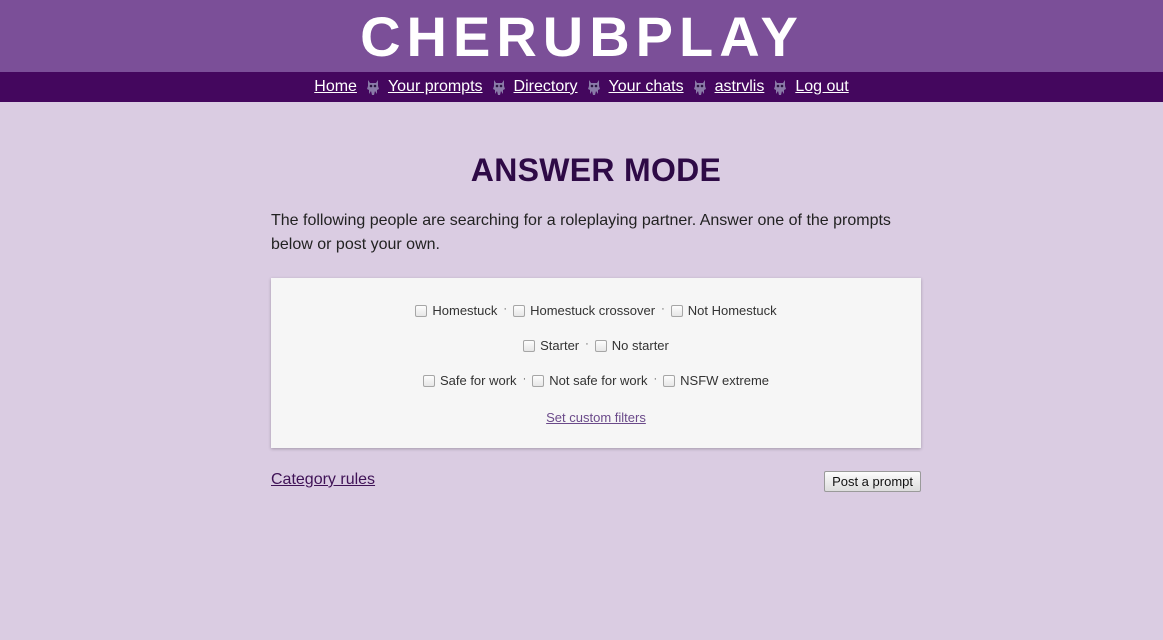 The width and height of the screenshot is (1163, 640). What do you see at coordinates (740, 87) in the screenshot?
I see `nav-username: astrvlis` at bounding box center [740, 87].